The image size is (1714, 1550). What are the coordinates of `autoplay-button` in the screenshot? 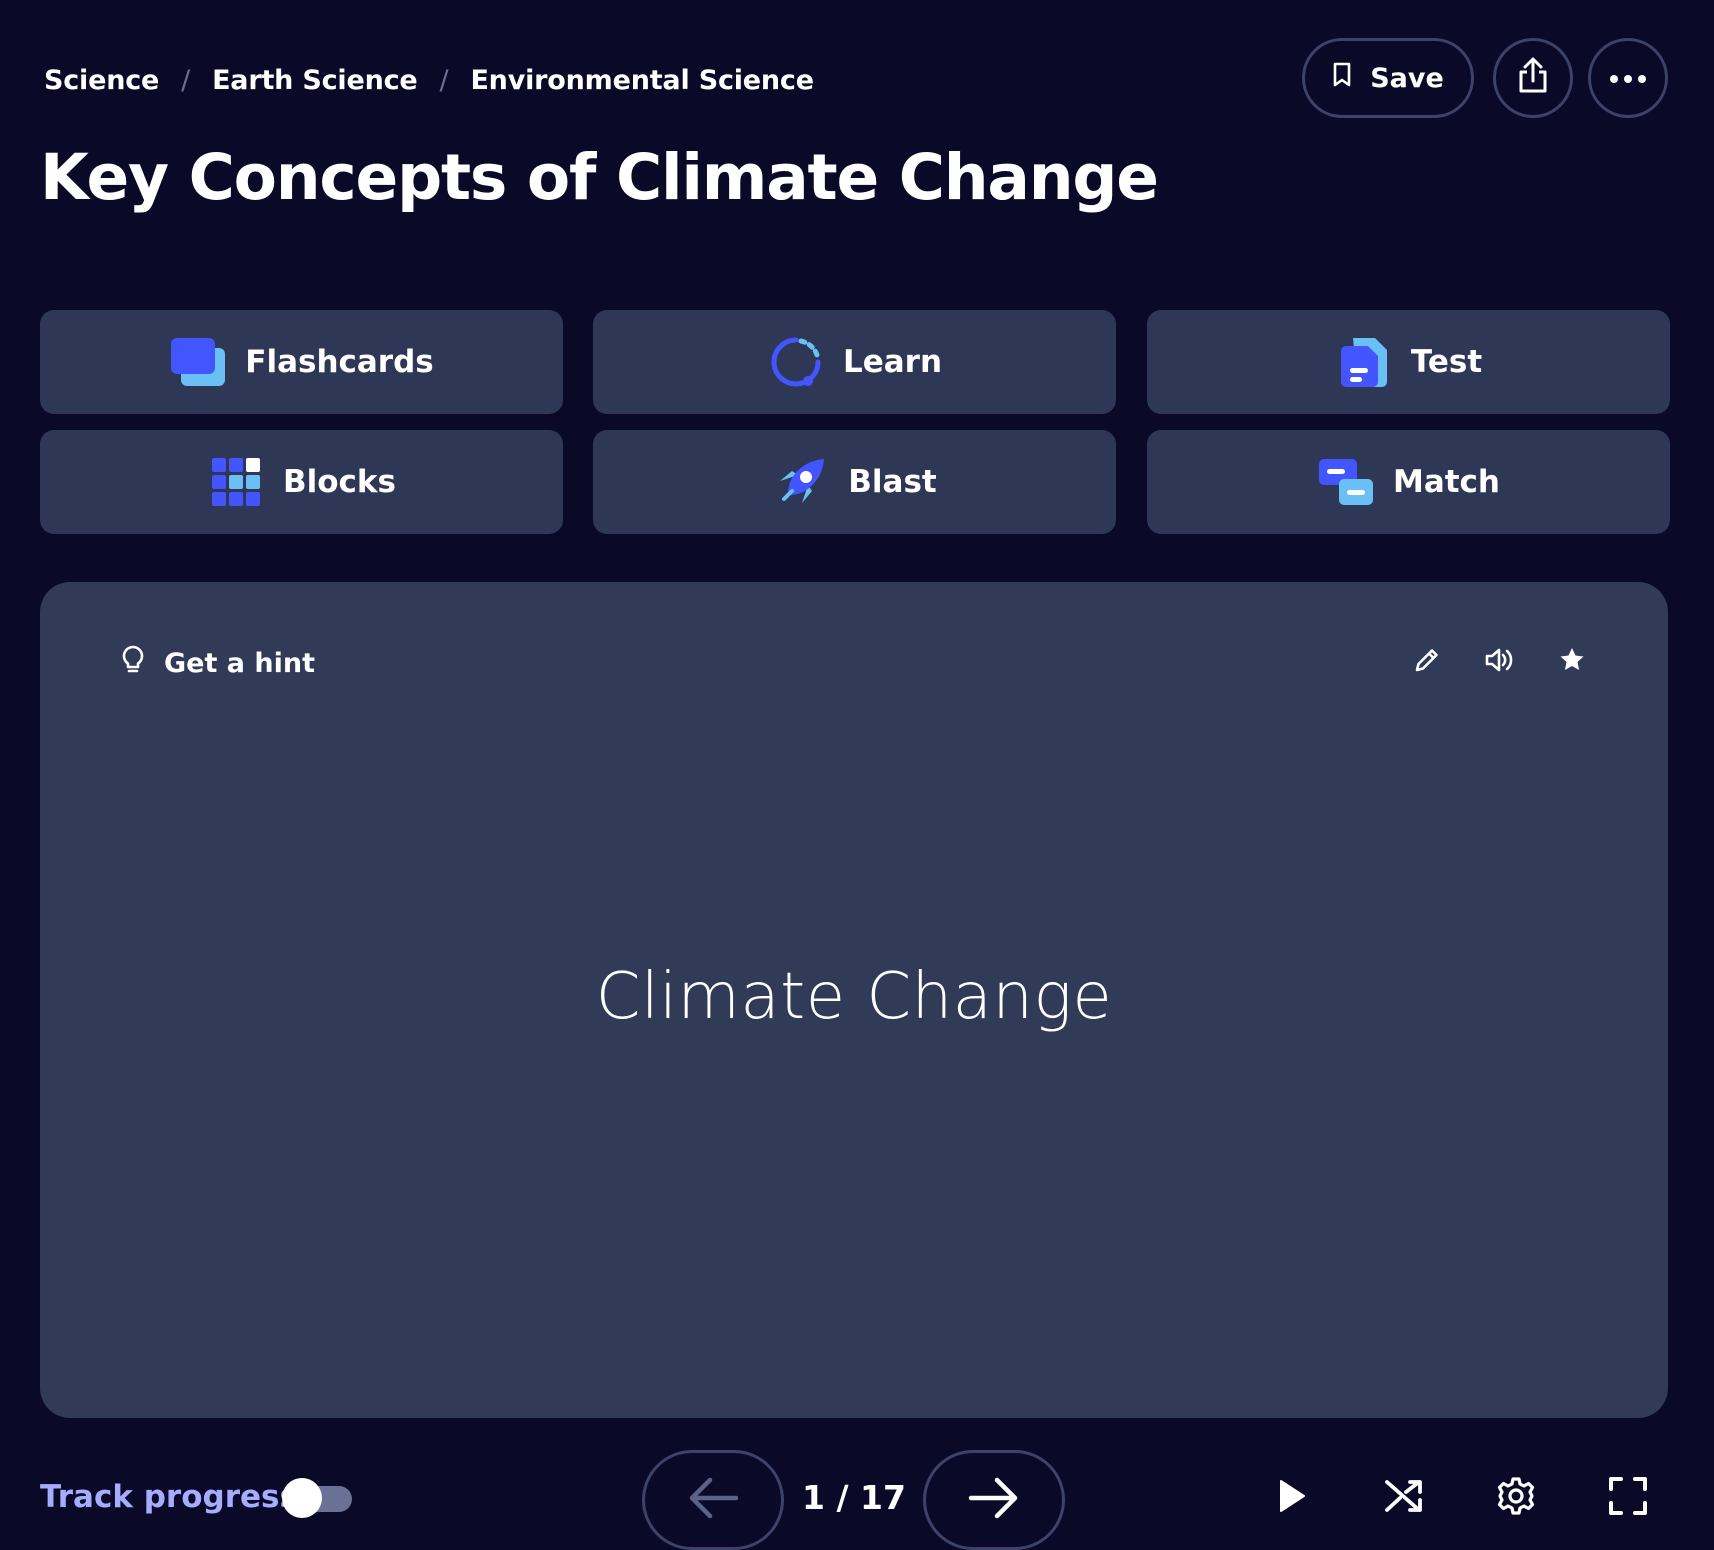 It's located at (1292, 1498).